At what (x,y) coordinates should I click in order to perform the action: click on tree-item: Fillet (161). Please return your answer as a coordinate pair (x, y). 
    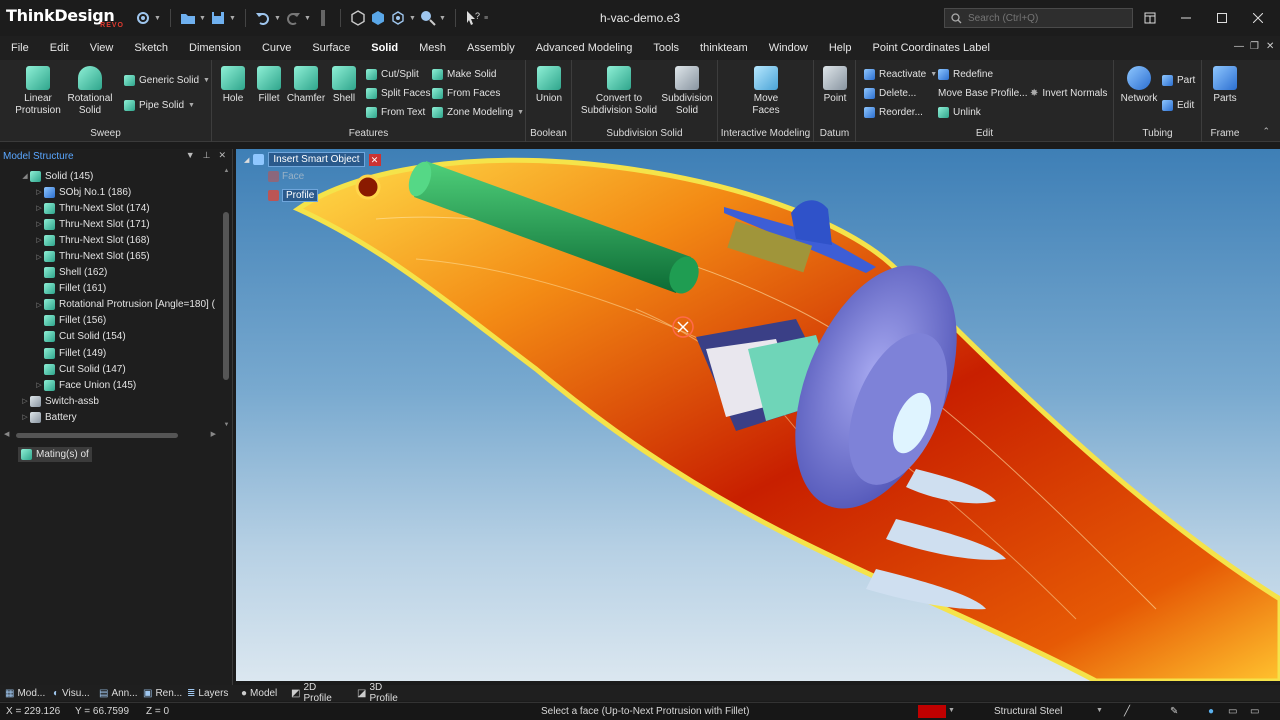
    Looking at the image, I should click on (111, 289).